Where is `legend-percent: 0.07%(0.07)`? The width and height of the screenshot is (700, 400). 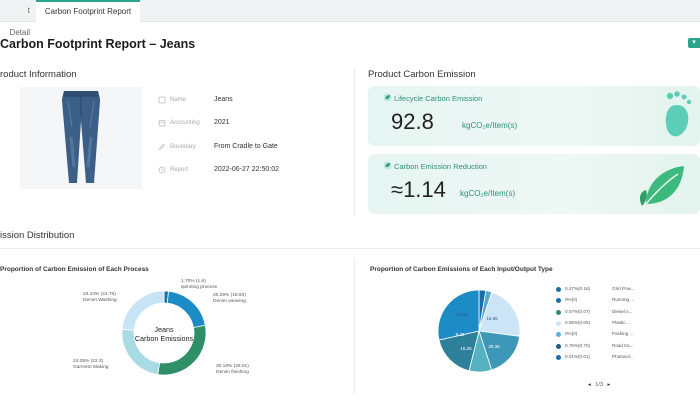
legend-percent: 0.07%(0.07) is located at coordinates (578, 311).